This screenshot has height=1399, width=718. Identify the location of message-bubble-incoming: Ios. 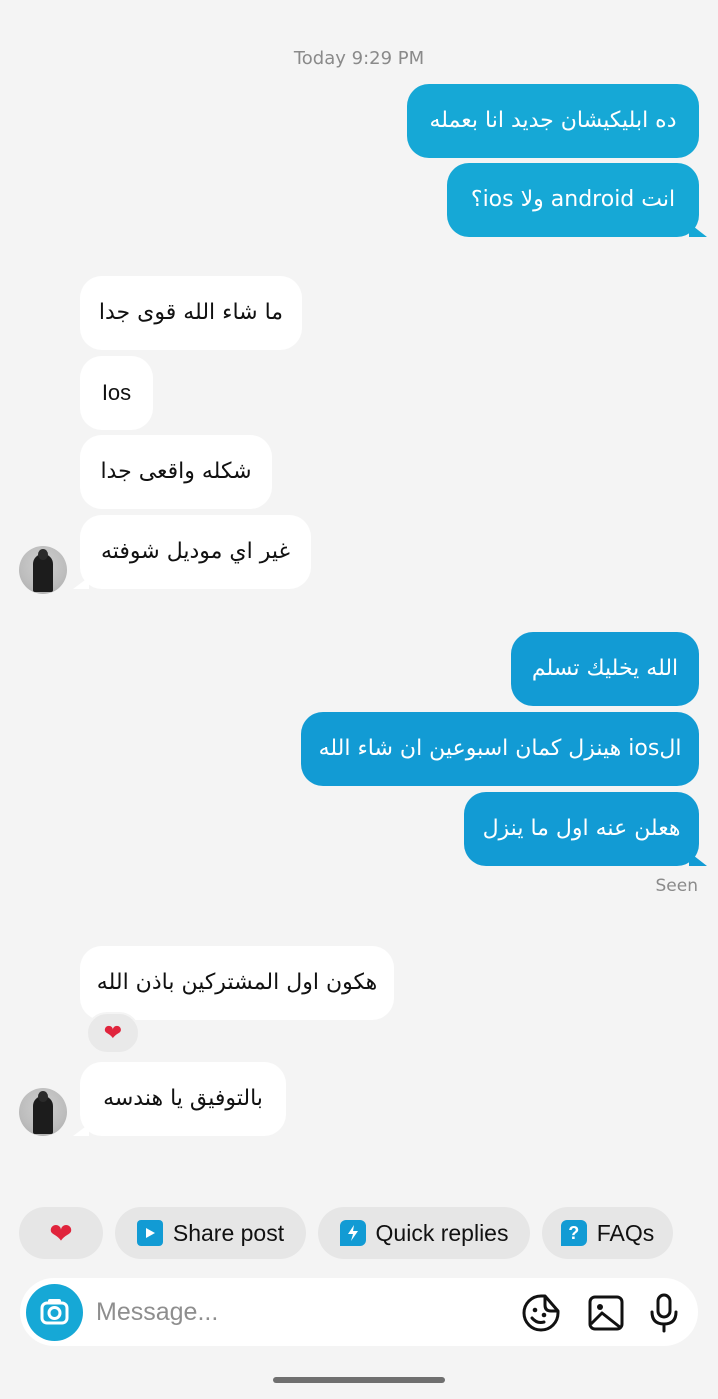
(116, 393).